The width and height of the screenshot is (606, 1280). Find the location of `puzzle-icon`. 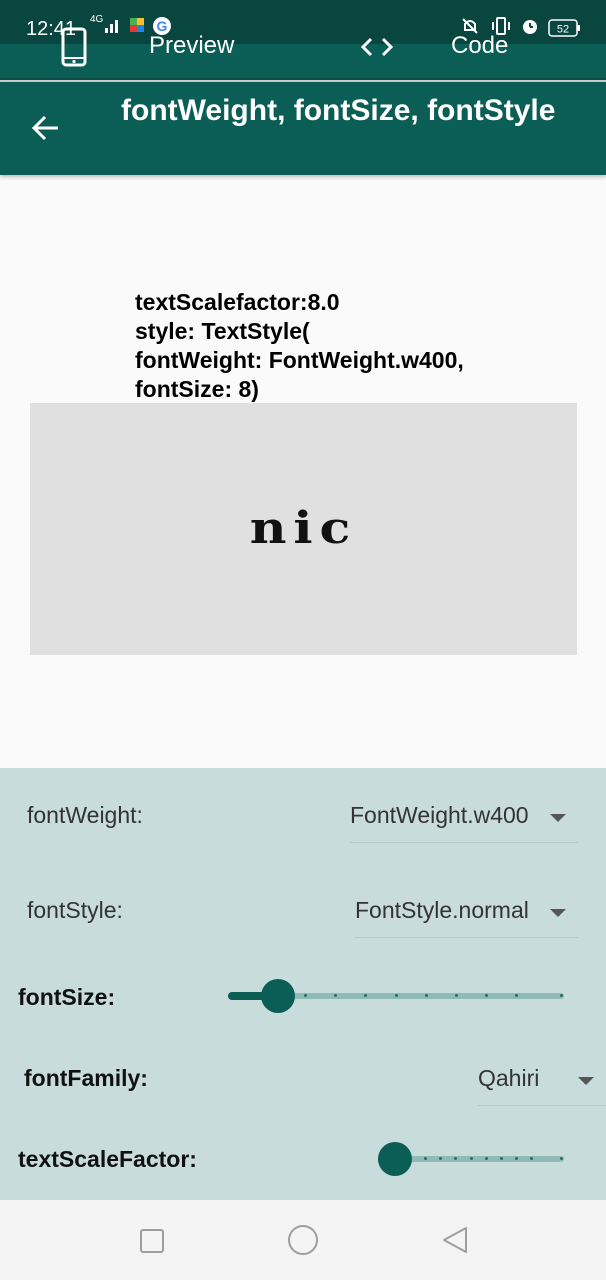

puzzle-icon is located at coordinates (137, 27).